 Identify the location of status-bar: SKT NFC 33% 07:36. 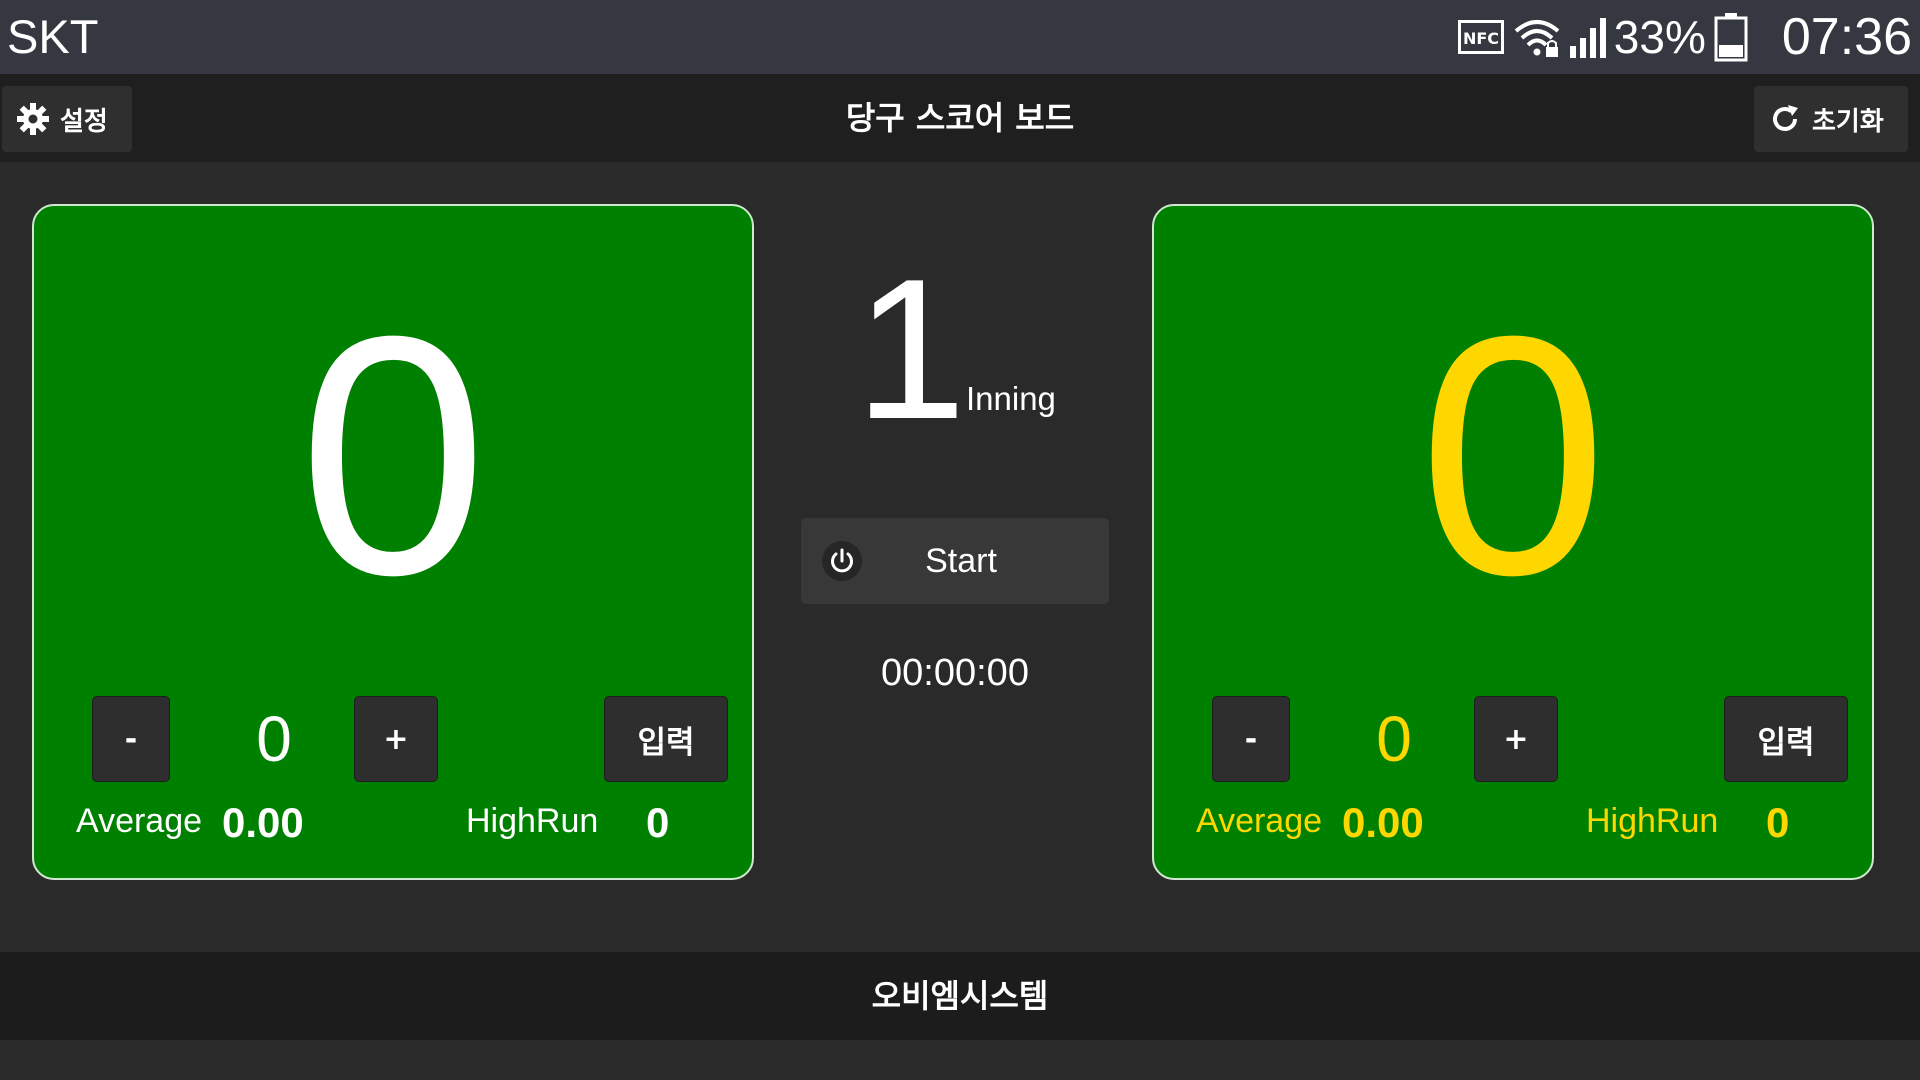
(960, 37).